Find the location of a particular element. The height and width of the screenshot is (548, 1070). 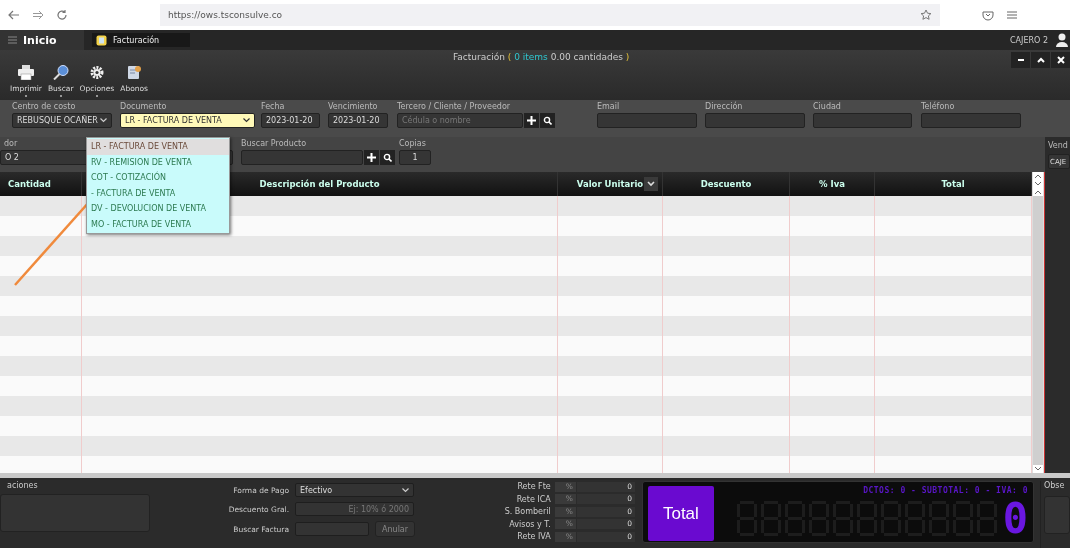

chevron-up-icon is located at coordinates (1040, 60).